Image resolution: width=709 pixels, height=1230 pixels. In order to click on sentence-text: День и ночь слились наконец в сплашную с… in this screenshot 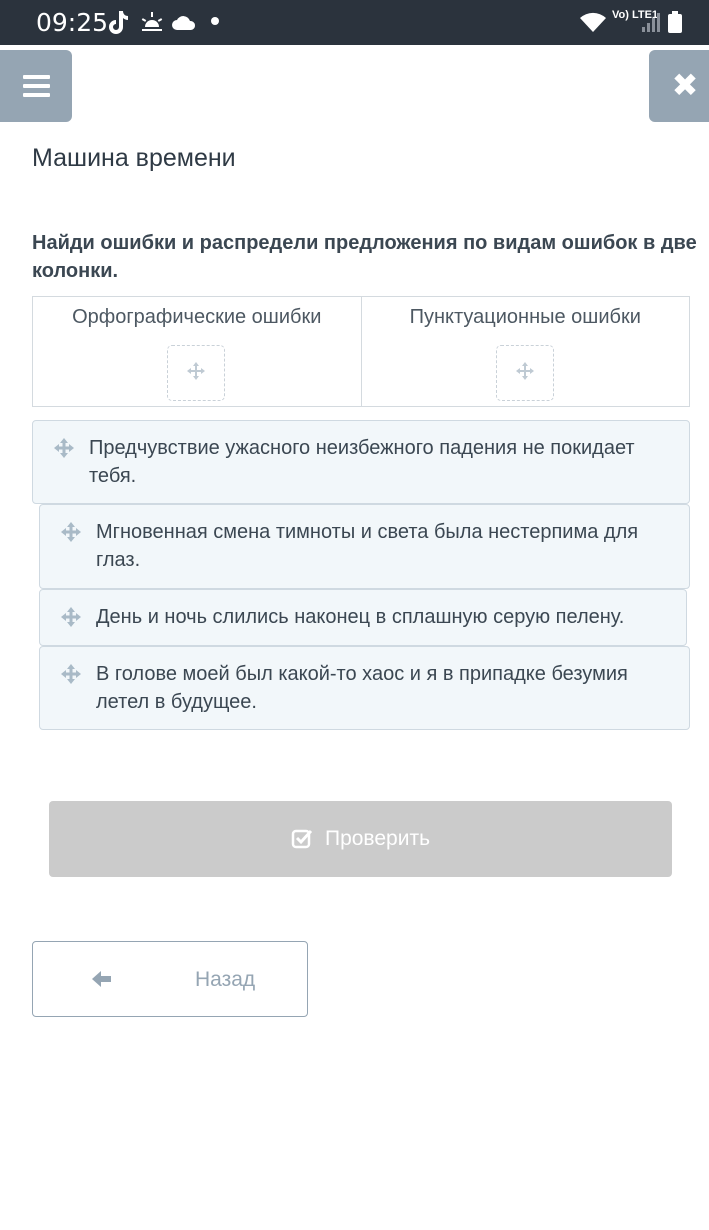, I will do `click(360, 617)`.